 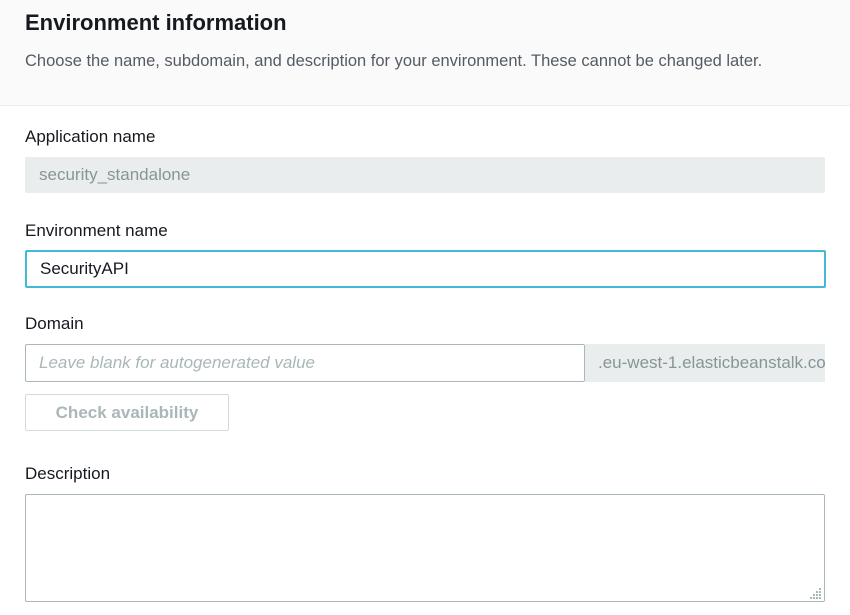 I want to click on check-availability-button: Check availability, so click(x=127, y=412).